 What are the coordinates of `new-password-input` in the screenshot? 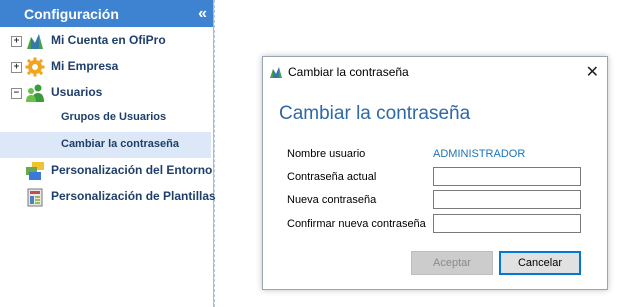 It's located at (507, 199).